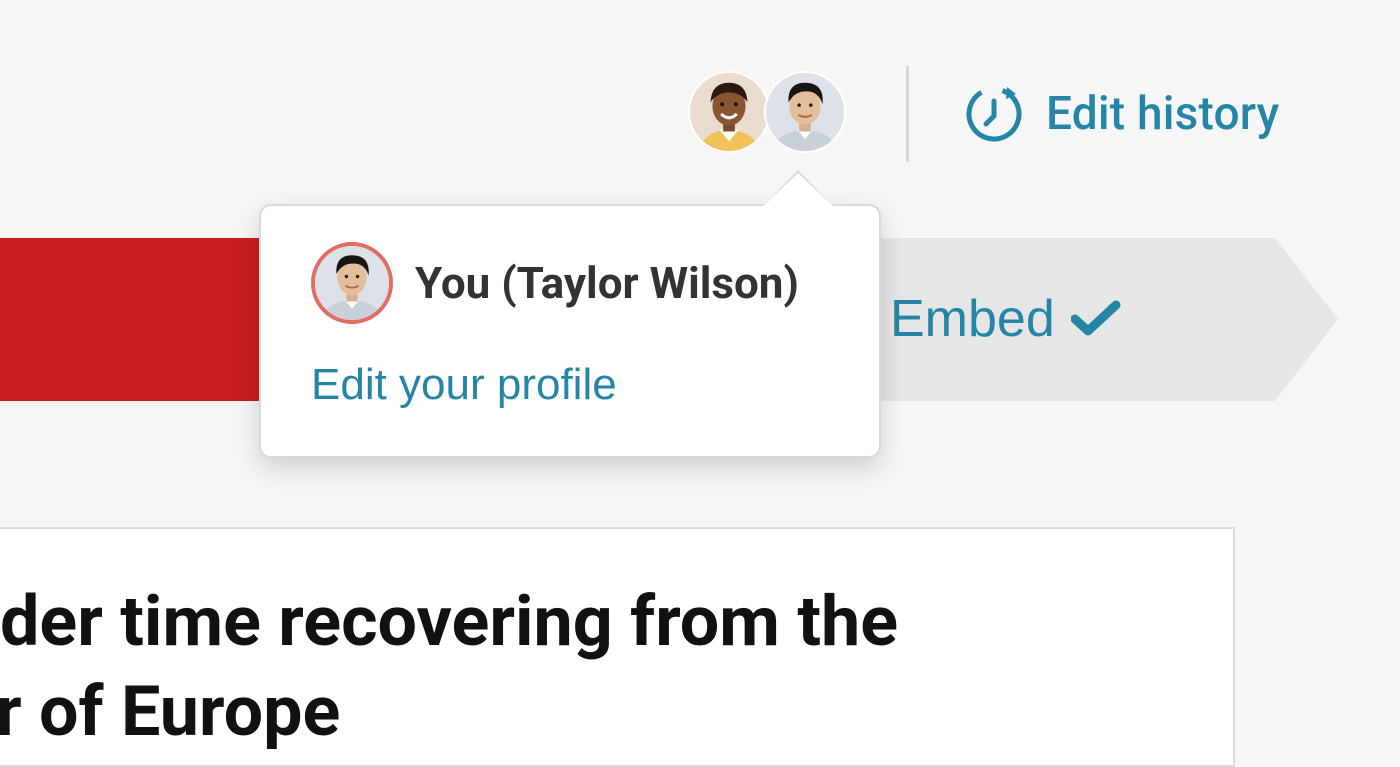 Image resolution: width=1400 pixels, height=767 pixels. What do you see at coordinates (994, 114) in the screenshot?
I see `history-clock-icon` at bounding box center [994, 114].